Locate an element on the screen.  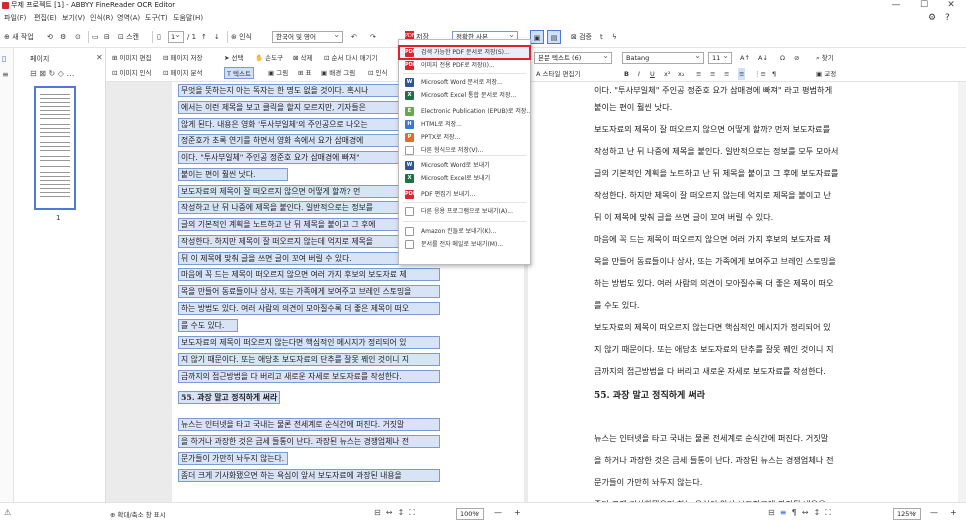
image-text-block-line: 지 않기 때문이다. 또는 애당초 보도자료의 단추를 잘못 꿰인 것이니 지 is located at coordinates (309, 359).